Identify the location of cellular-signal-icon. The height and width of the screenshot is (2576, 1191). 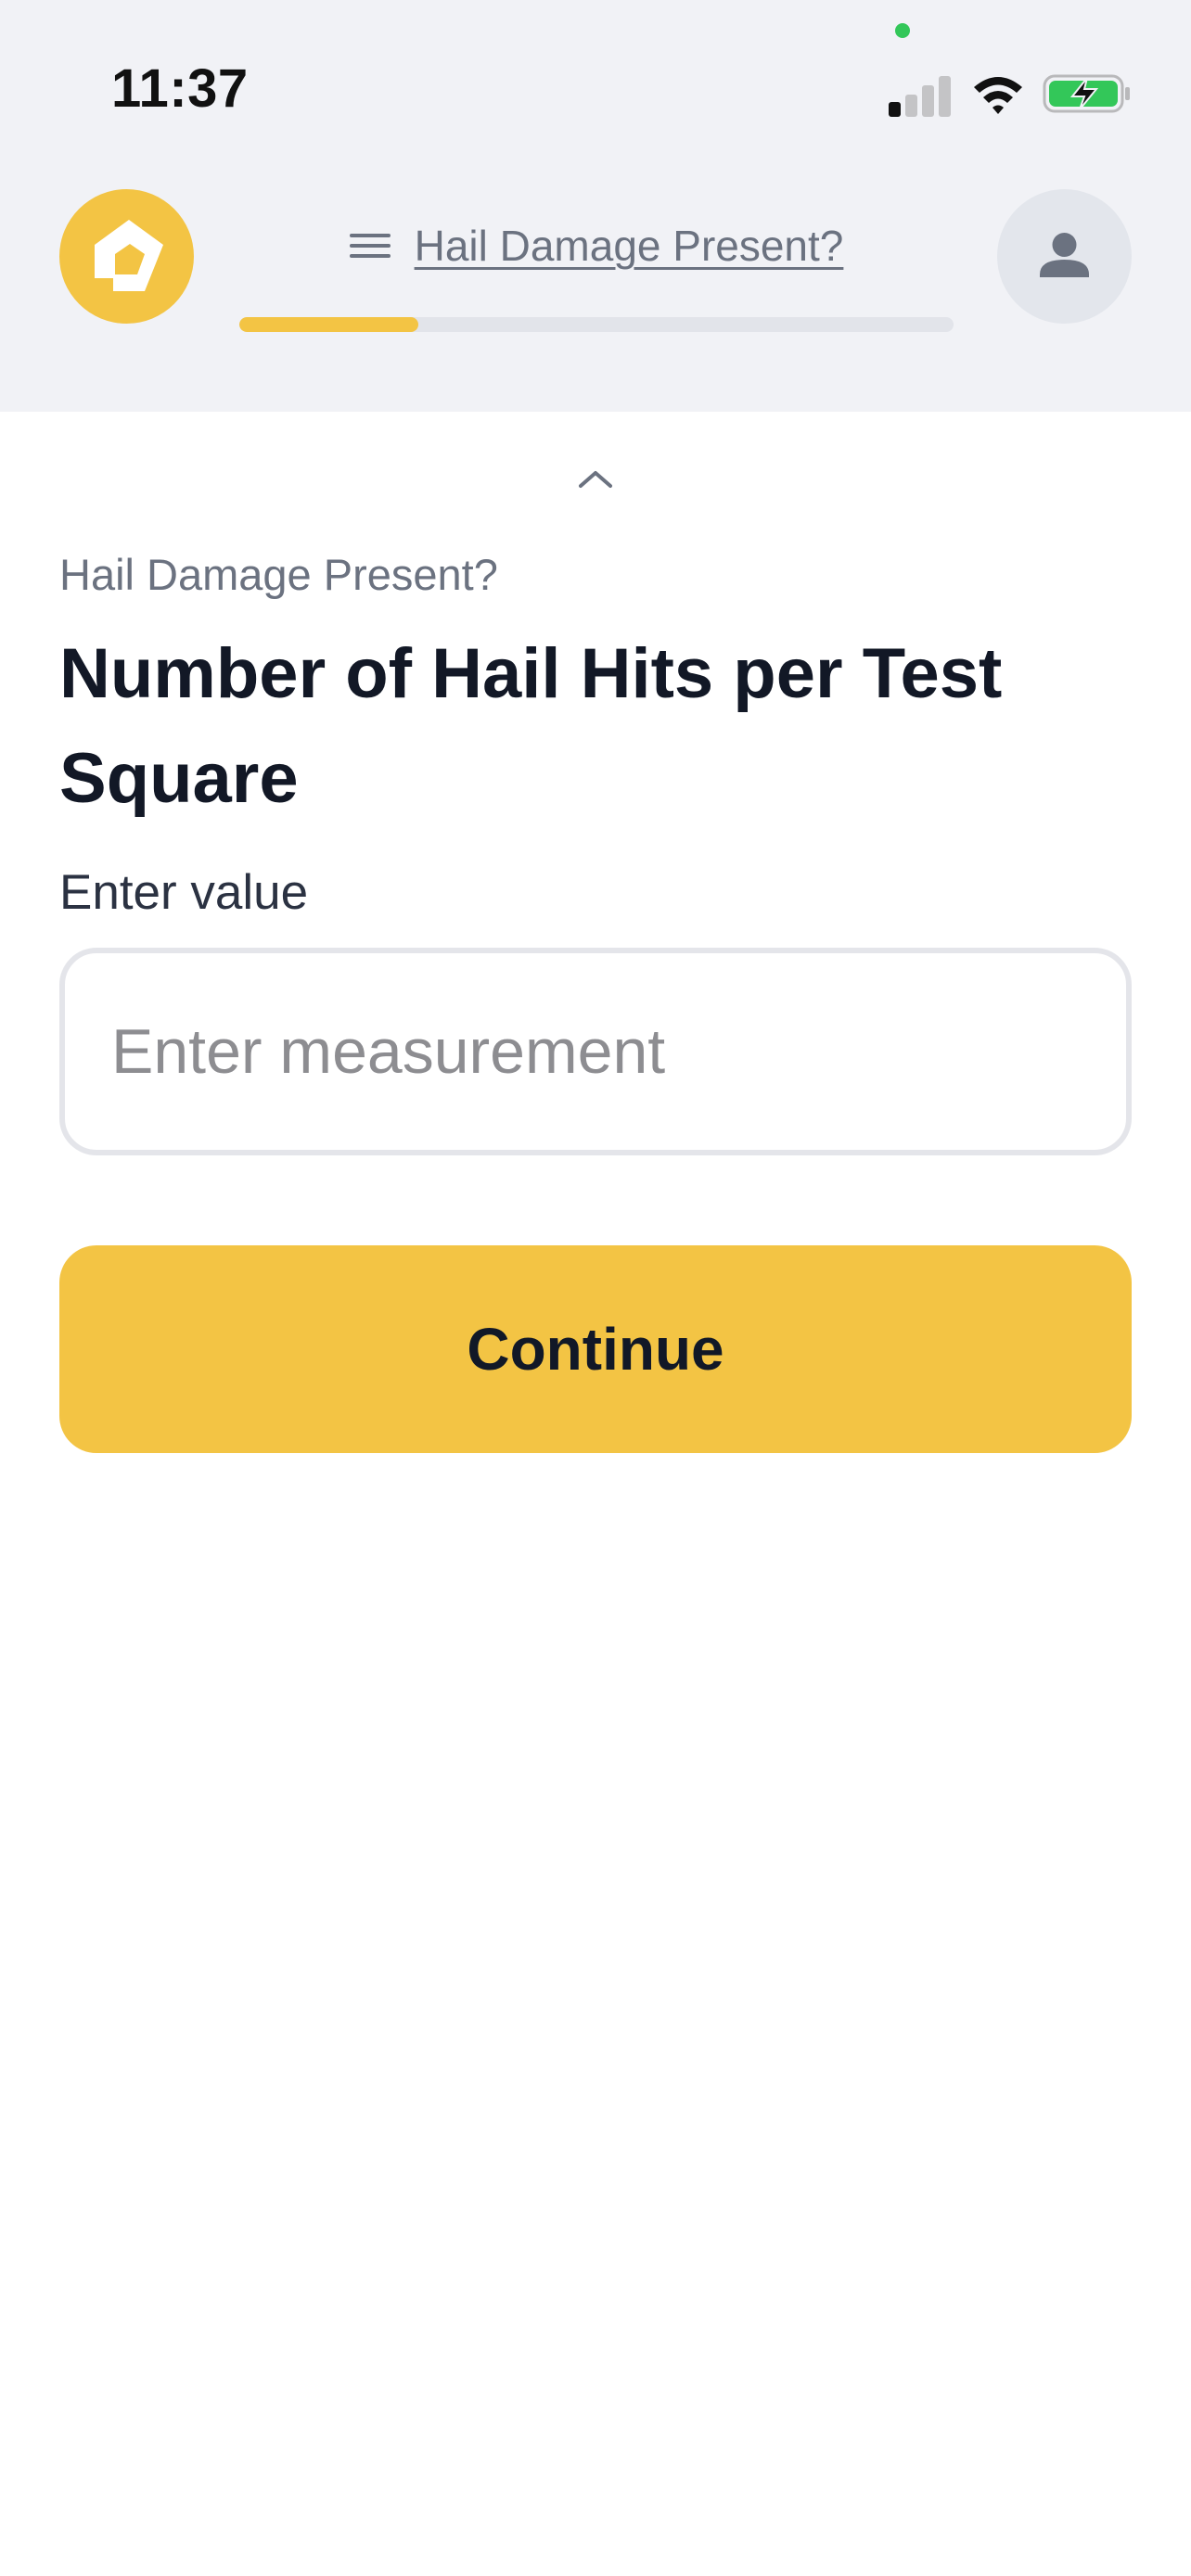
(920, 95).